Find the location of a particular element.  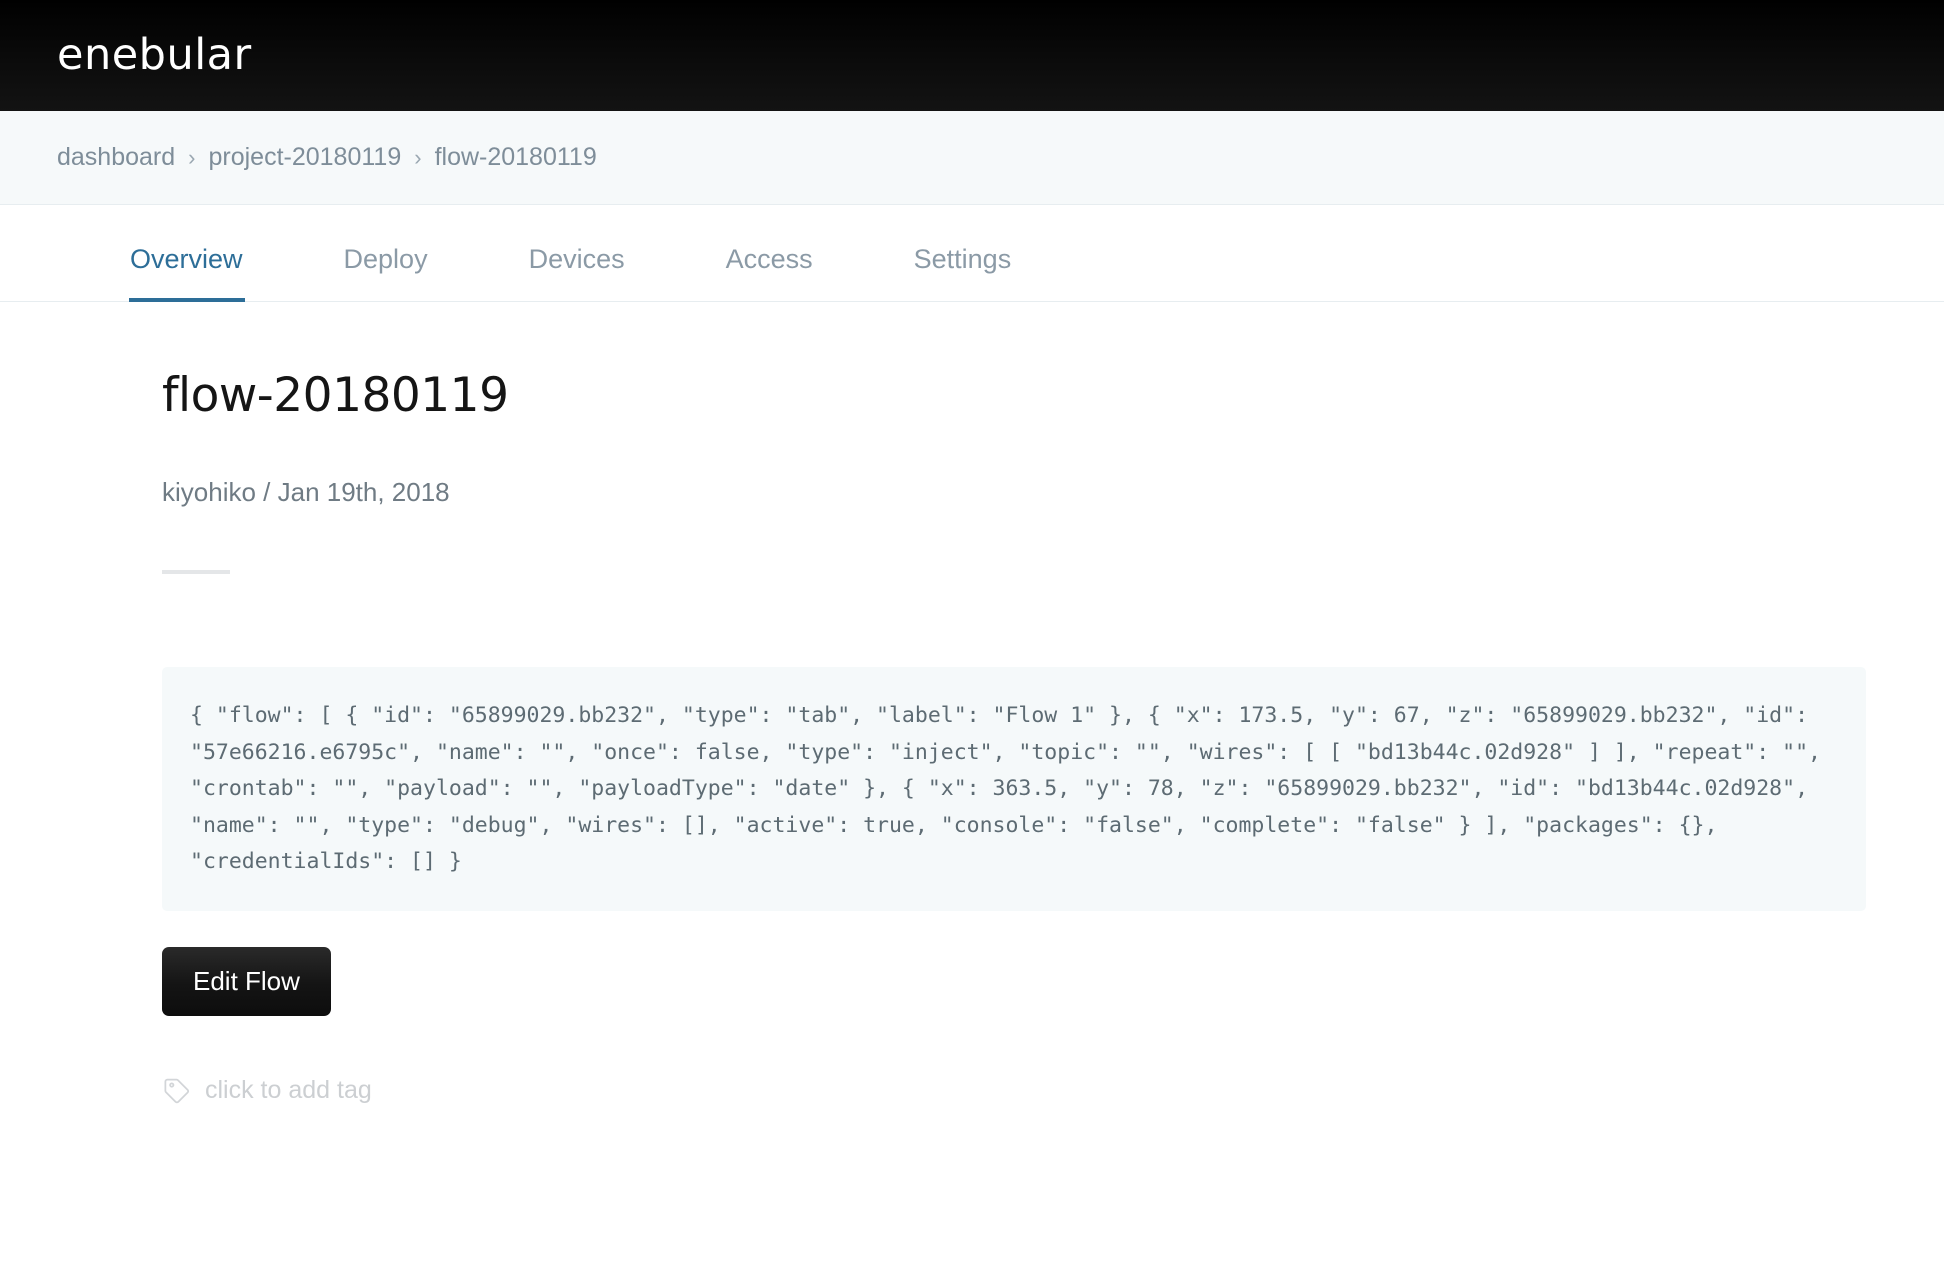

section-divider is located at coordinates (196, 572).